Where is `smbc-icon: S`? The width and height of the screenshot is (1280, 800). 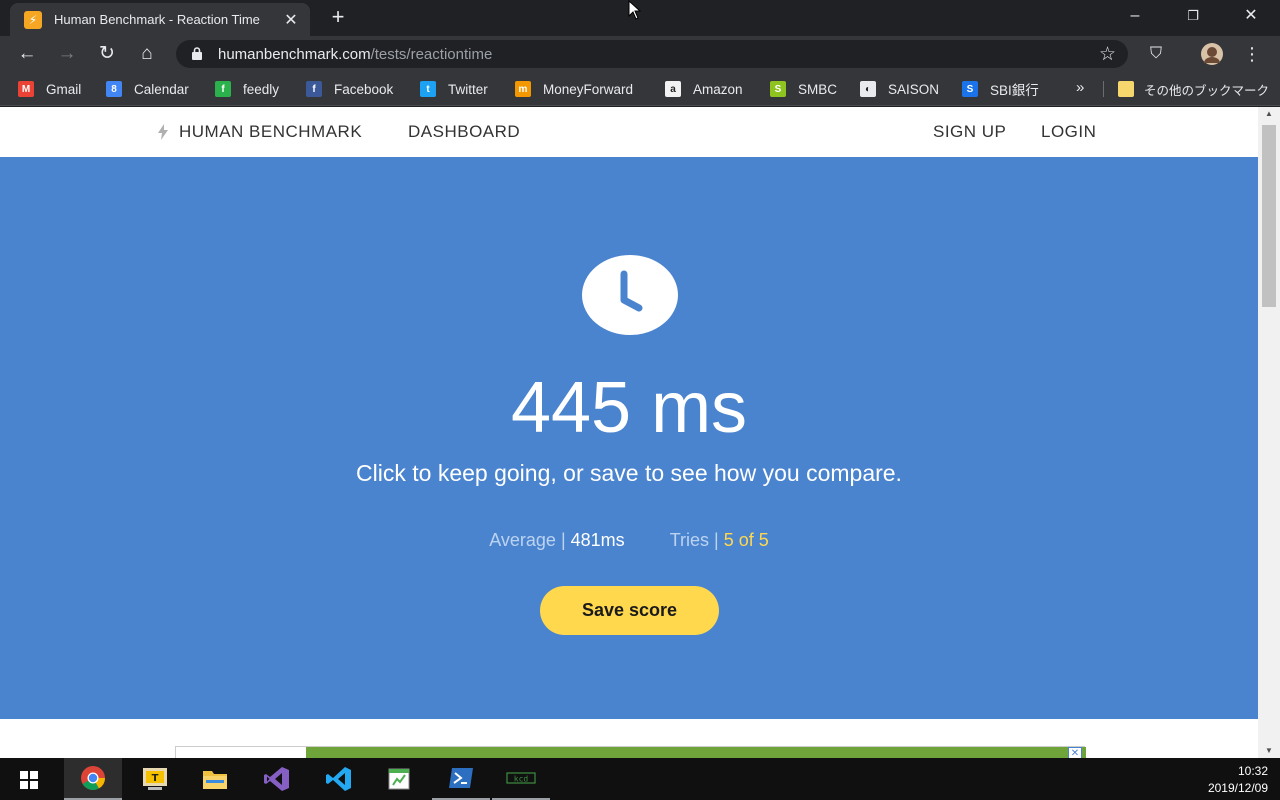 smbc-icon: S is located at coordinates (778, 89).